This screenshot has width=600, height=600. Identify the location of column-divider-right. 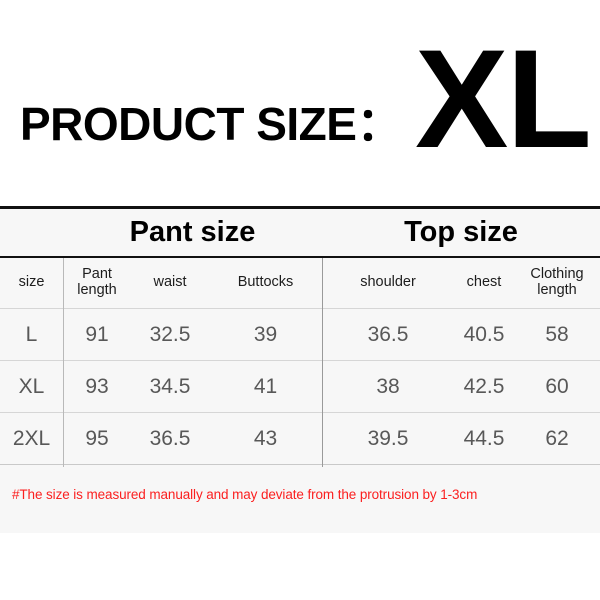
(322, 362).